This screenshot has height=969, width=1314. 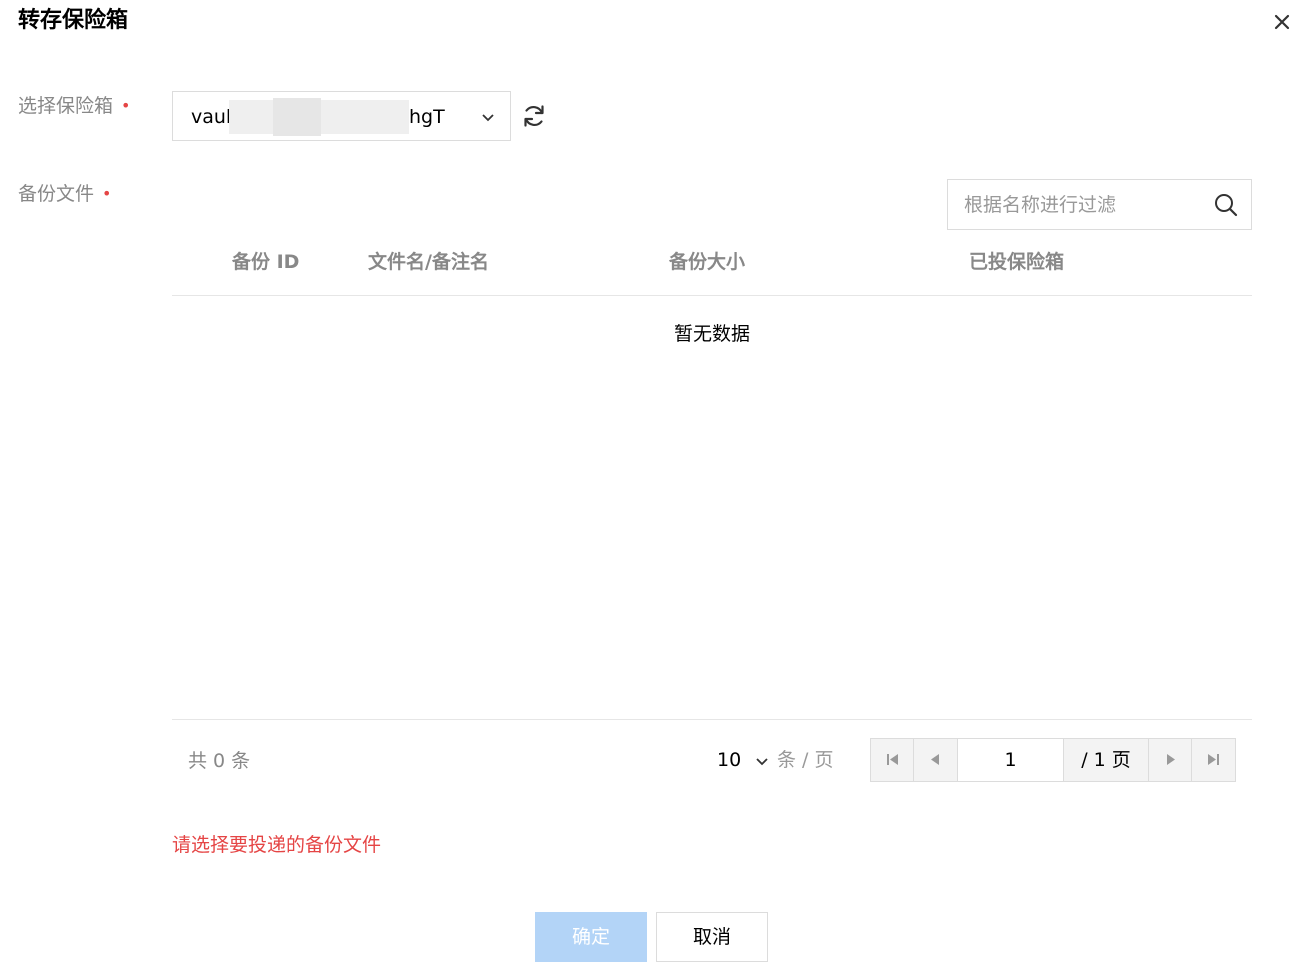 I want to click on confirm-button: 确定, so click(x=591, y=937).